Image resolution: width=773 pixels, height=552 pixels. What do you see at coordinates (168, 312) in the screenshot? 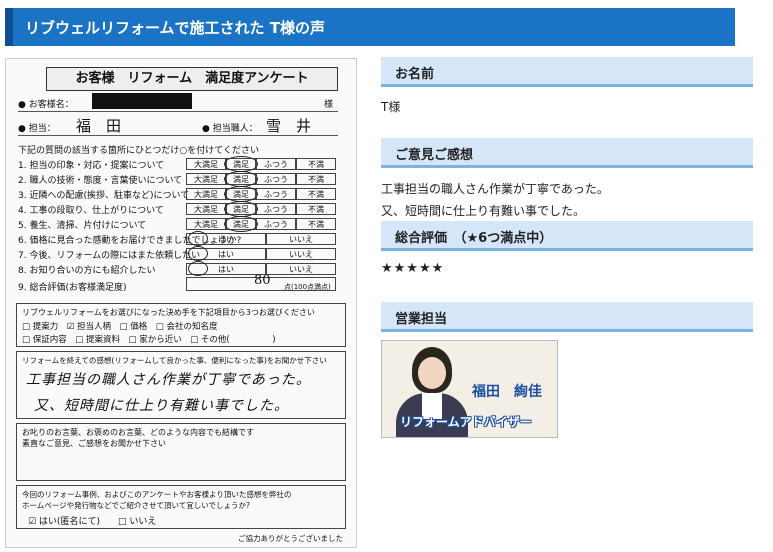
I see `reason-prompt: リブウェルリフォームをお選びになった決め手を下記項目から3つお選びください` at bounding box center [168, 312].